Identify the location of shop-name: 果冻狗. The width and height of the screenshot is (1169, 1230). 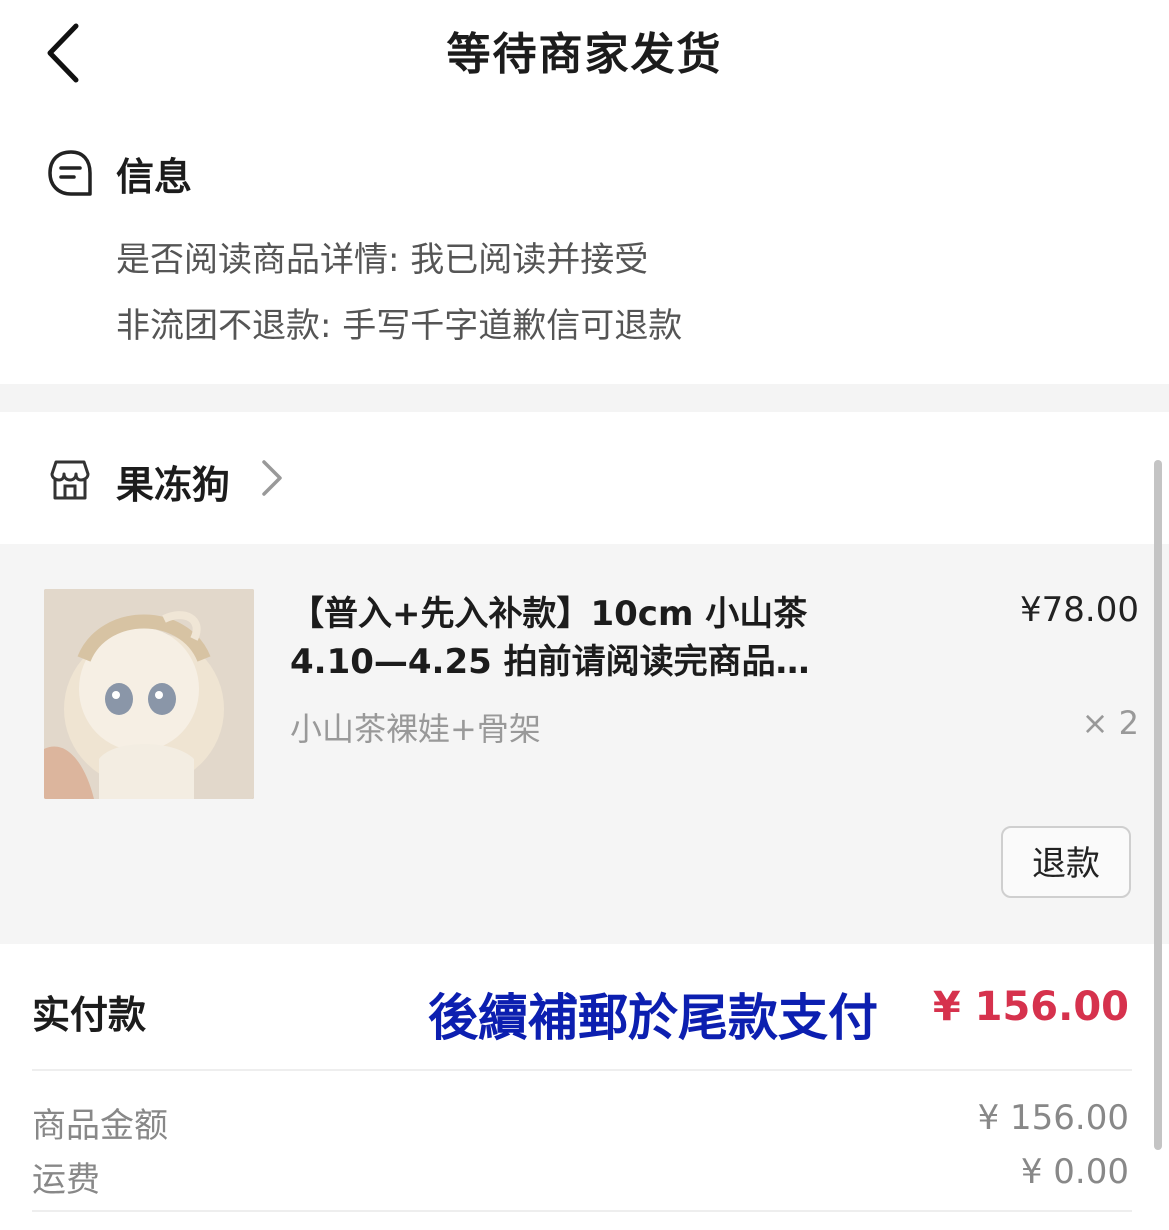
(173, 481).